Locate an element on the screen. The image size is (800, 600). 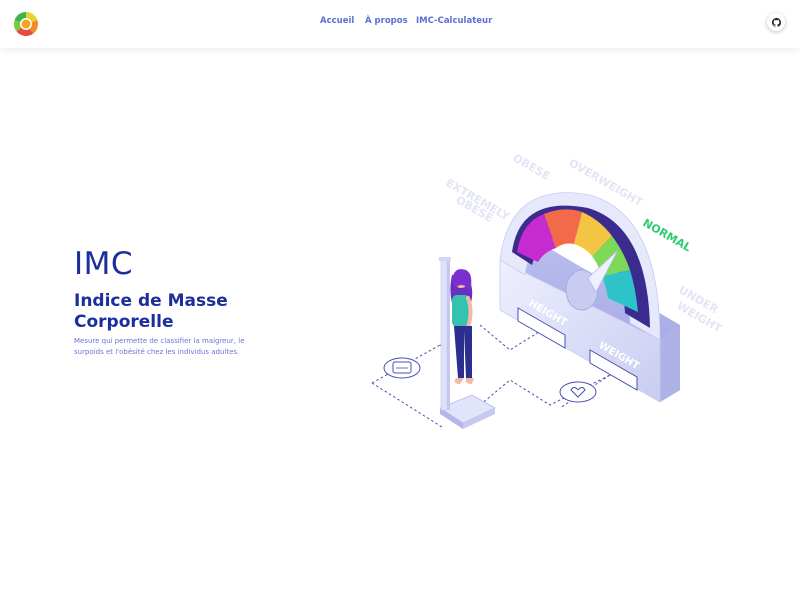
scale-badge-icon is located at coordinates (402, 368).